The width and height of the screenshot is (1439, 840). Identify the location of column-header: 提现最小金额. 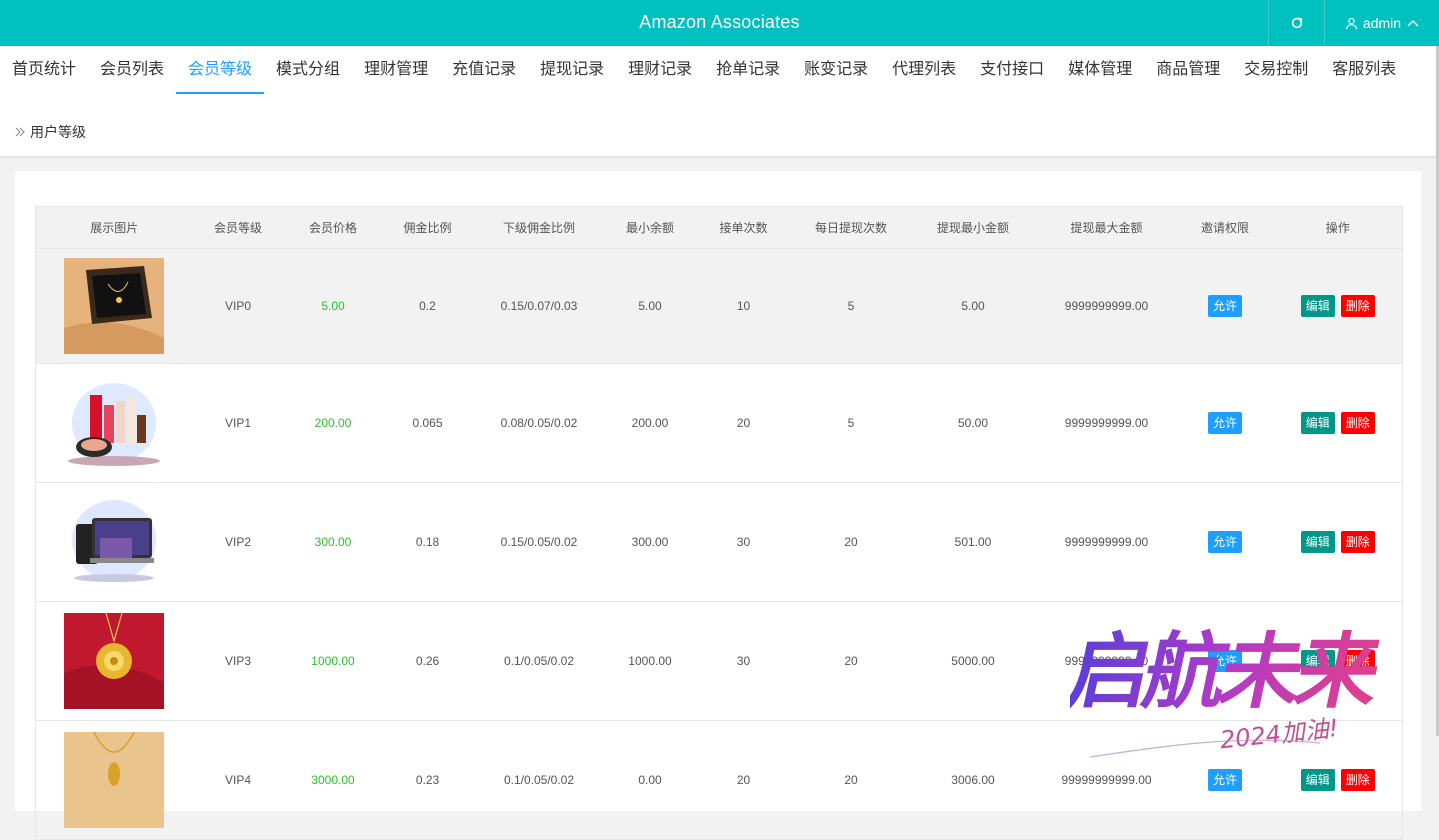
(973, 227).